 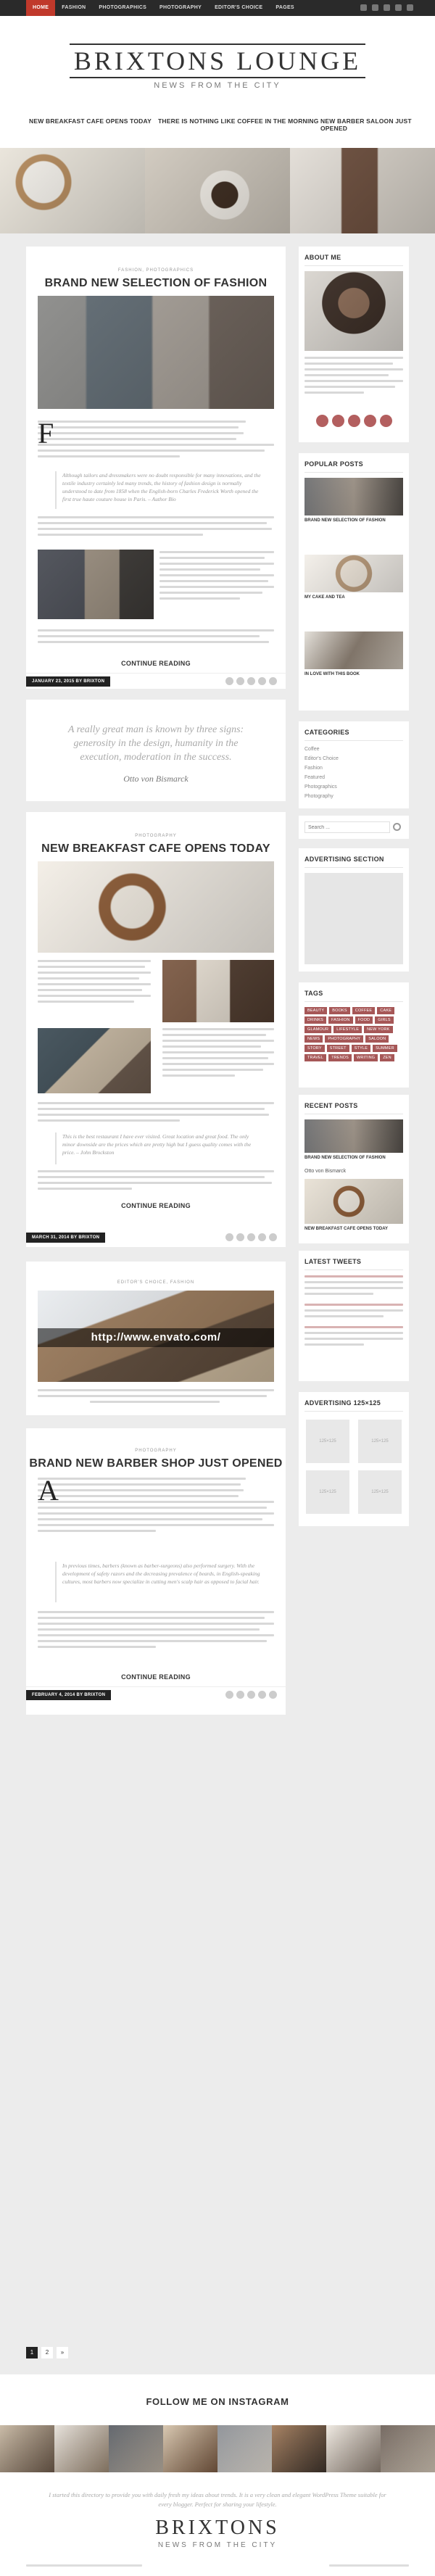 I want to click on nav-fashion: FASHION, so click(x=73, y=8).